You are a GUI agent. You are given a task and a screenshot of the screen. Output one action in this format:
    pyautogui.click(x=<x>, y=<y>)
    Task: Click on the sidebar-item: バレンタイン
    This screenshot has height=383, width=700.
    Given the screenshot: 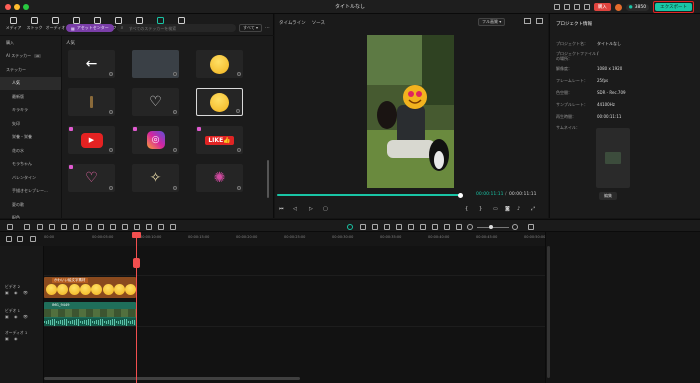 What is the action you would take?
    pyautogui.click(x=30, y=178)
    